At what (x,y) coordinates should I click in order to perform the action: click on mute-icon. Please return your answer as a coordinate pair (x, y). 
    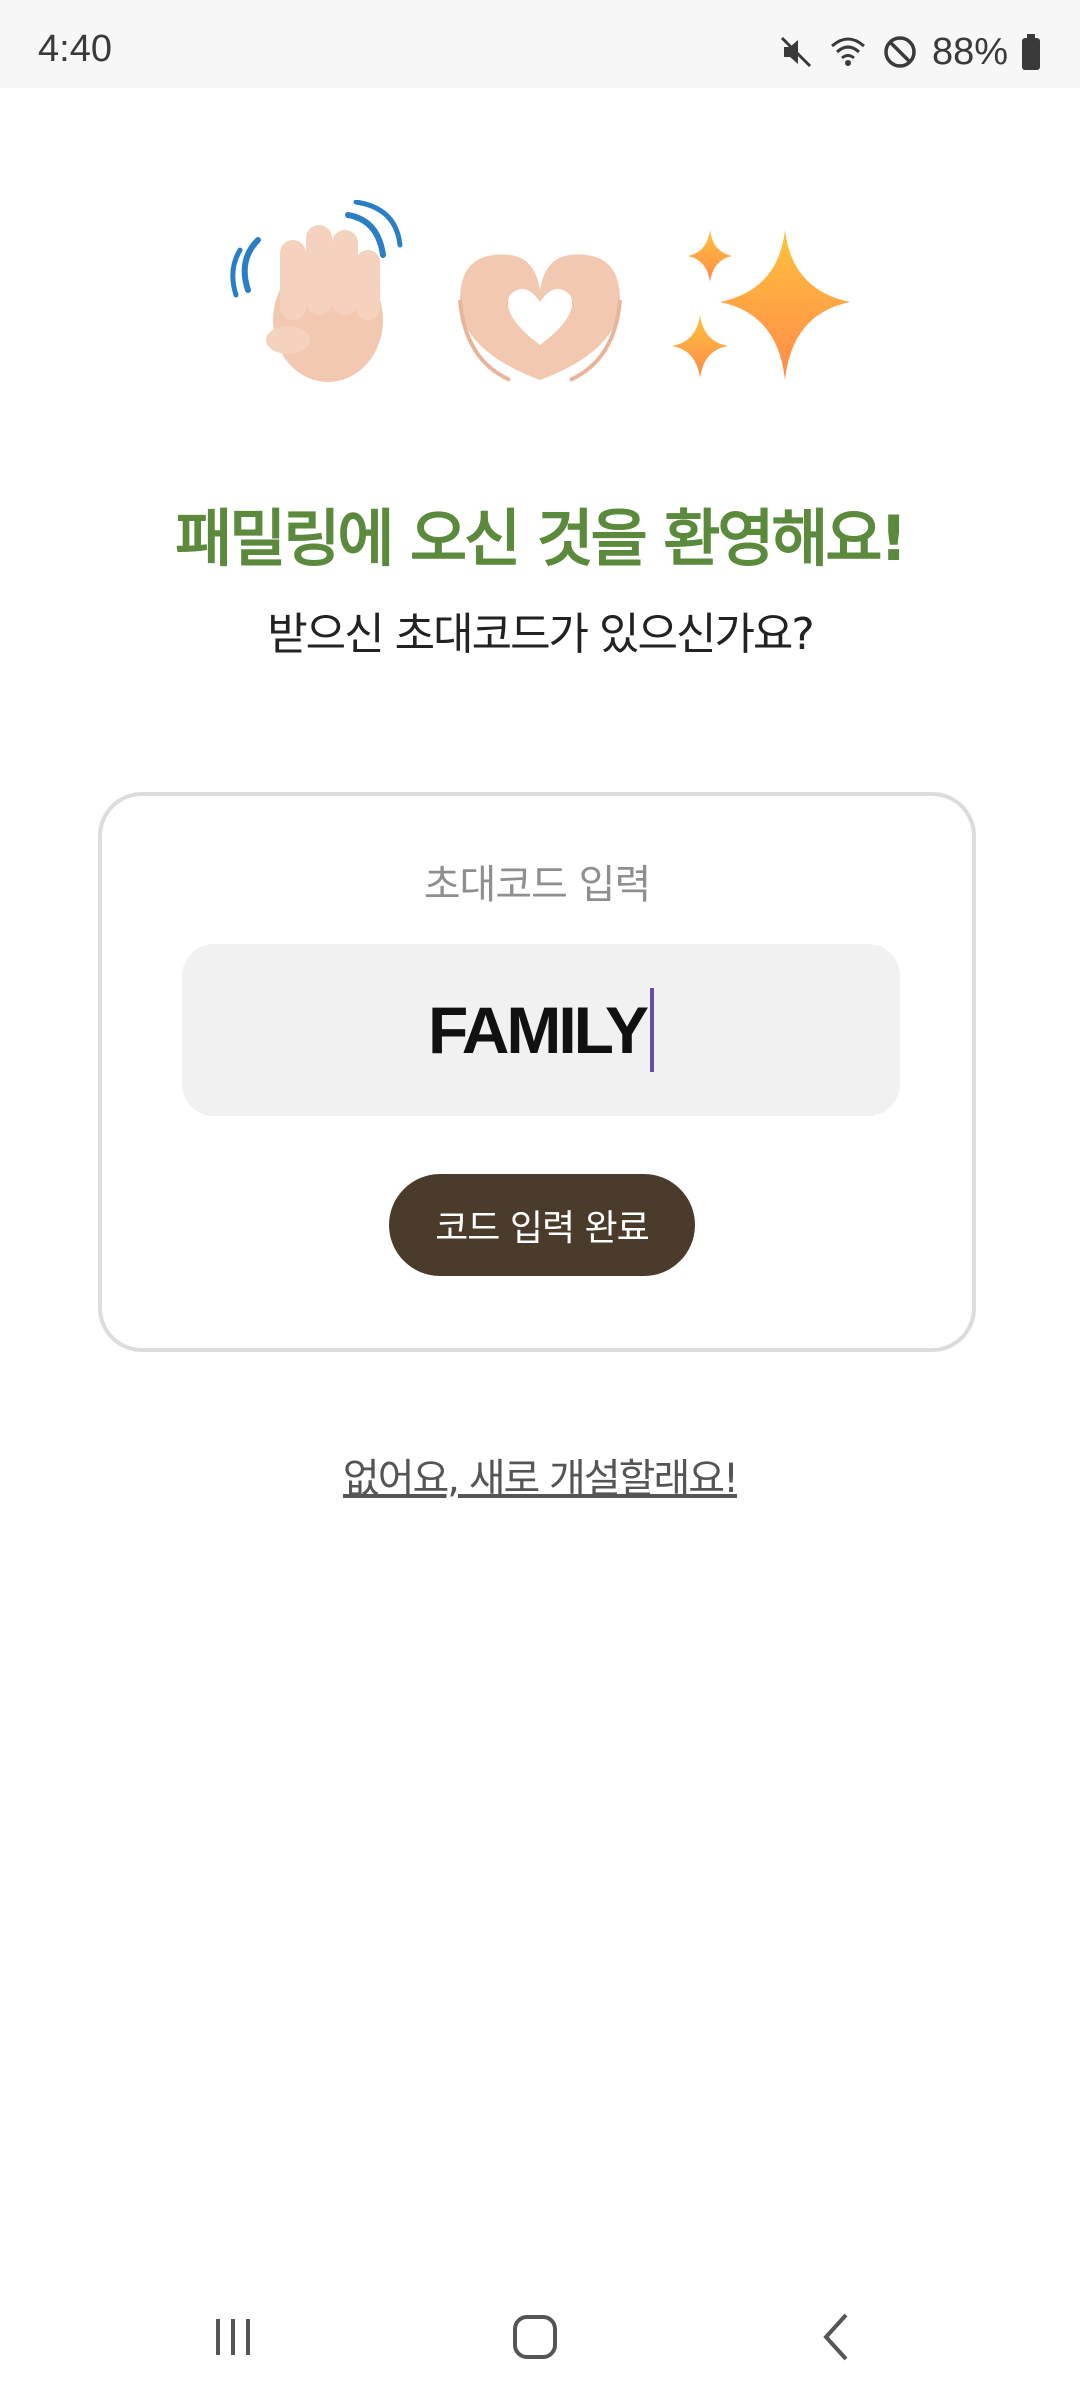
    Looking at the image, I should click on (795, 52).